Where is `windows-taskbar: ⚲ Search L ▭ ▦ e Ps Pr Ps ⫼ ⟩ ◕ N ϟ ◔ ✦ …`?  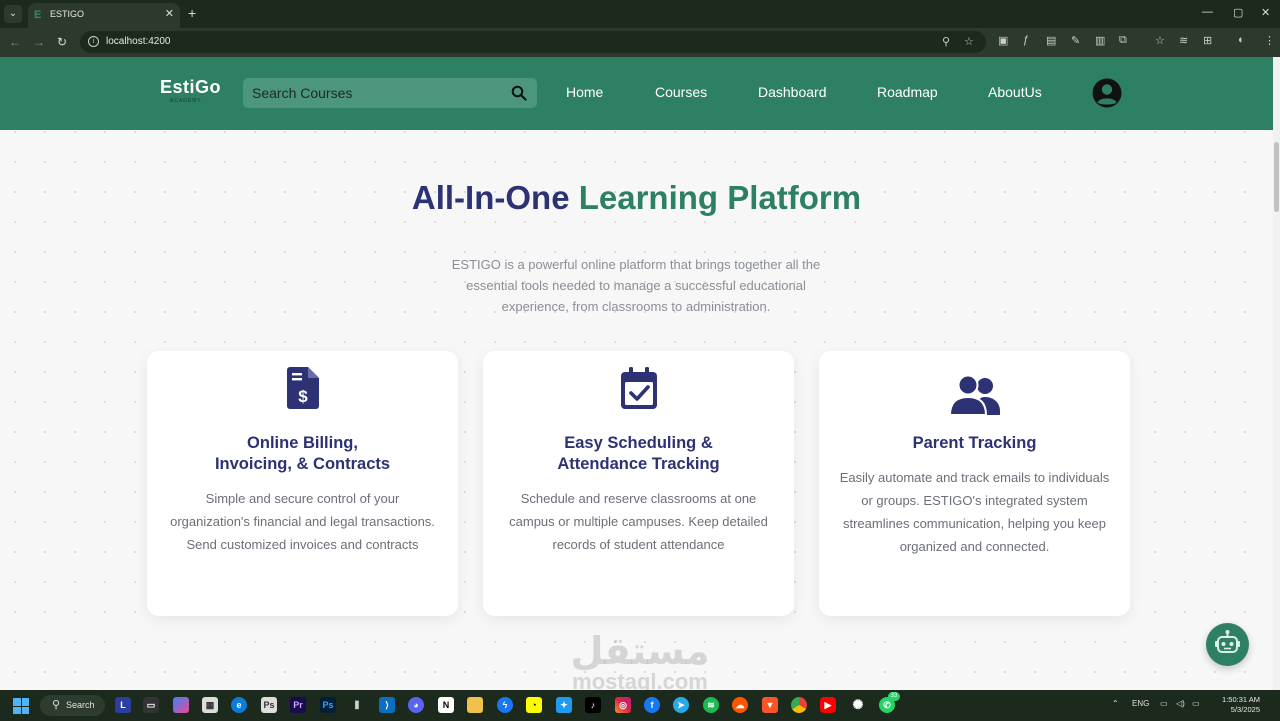
windows-taskbar: ⚲ Search L ▭ ▦ e Ps Pr Ps ⫼ ⟩ ◕ N ϟ ◔ ✦ … is located at coordinates (640, 705).